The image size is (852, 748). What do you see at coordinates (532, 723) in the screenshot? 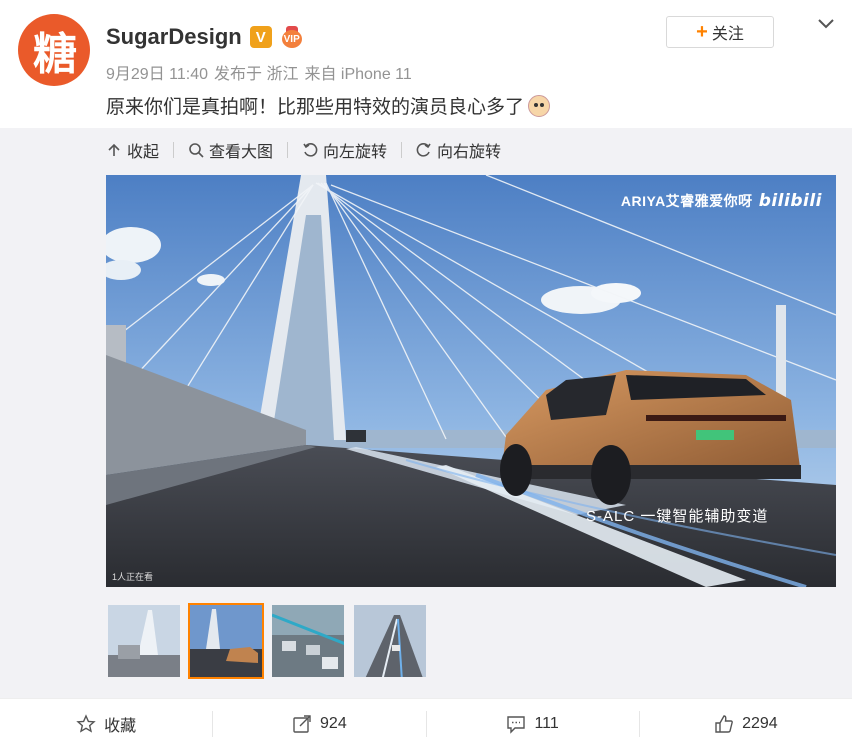
I see `comment-button: 111` at bounding box center [532, 723].